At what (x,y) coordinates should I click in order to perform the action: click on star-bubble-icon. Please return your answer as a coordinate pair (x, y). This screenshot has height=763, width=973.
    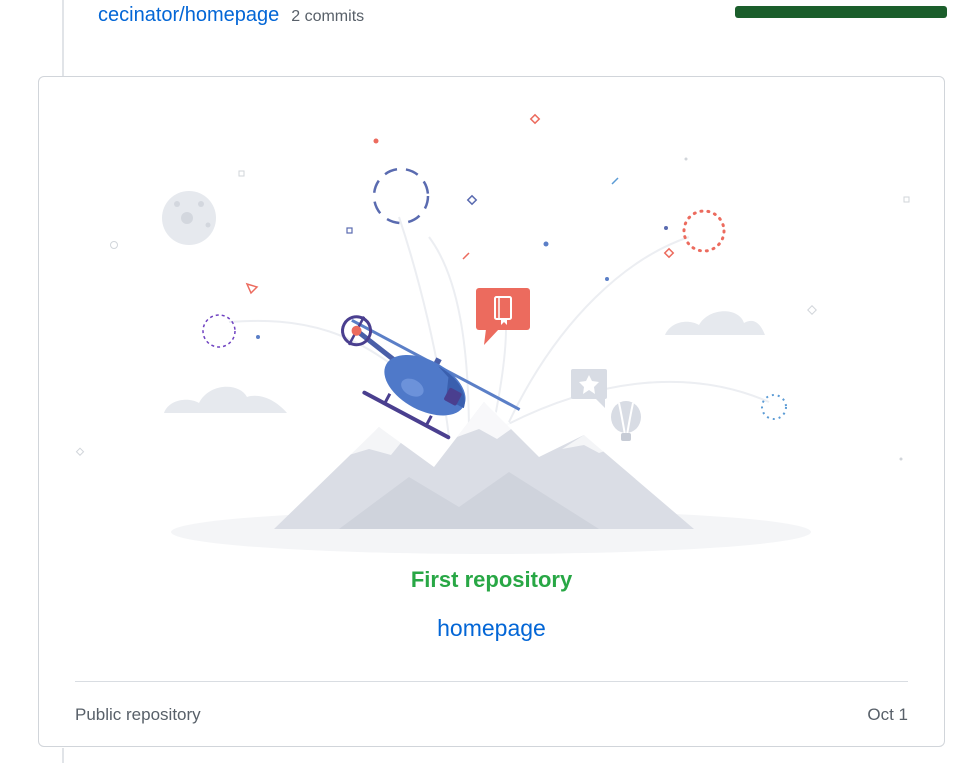
    Looking at the image, I should click on (589, 388).